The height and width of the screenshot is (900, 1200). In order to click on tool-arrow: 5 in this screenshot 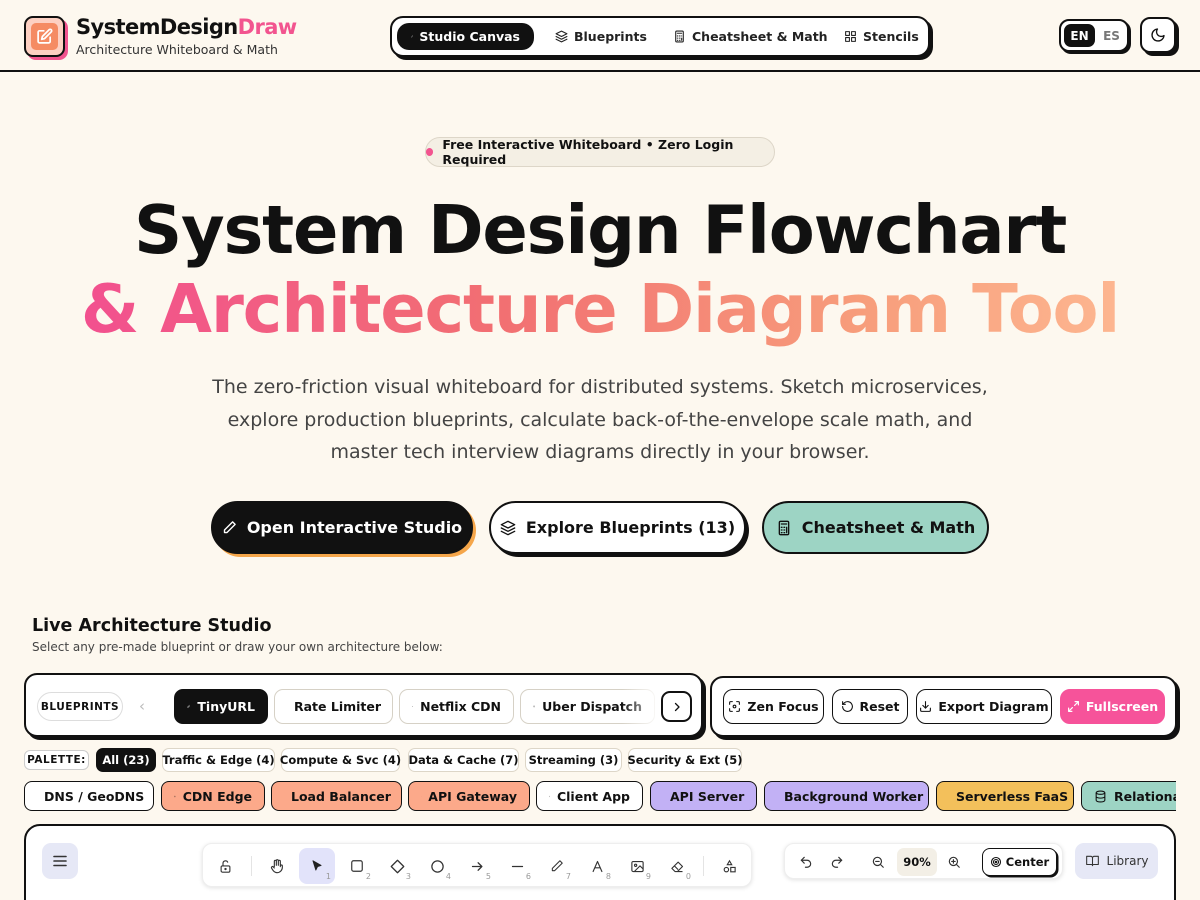, I will do `click(477, 866)`.